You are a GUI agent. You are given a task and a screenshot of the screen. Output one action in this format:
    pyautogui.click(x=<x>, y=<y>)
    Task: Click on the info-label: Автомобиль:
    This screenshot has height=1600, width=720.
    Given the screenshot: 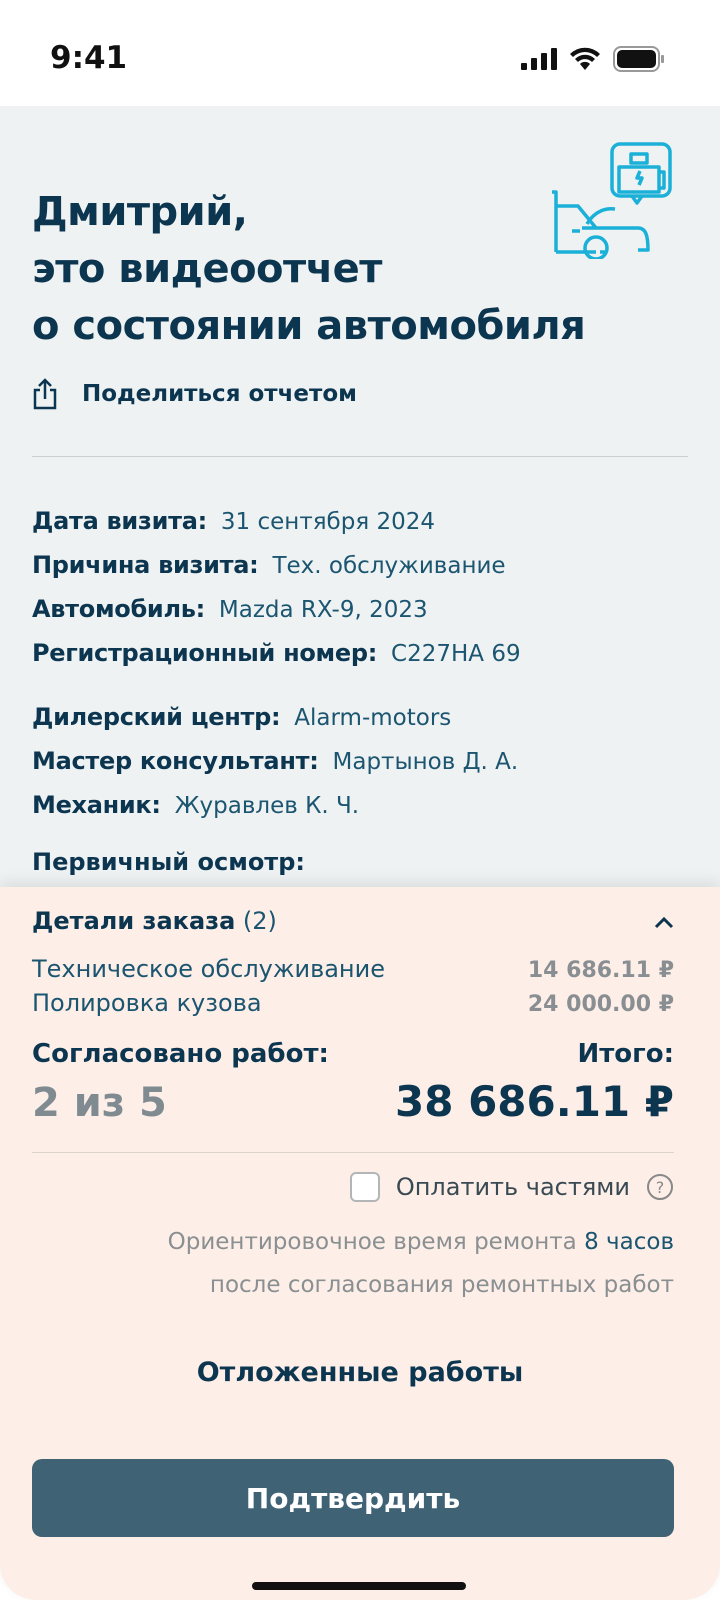 What is the action you would take?
    pyautogui.click(x=118, y=609)
    